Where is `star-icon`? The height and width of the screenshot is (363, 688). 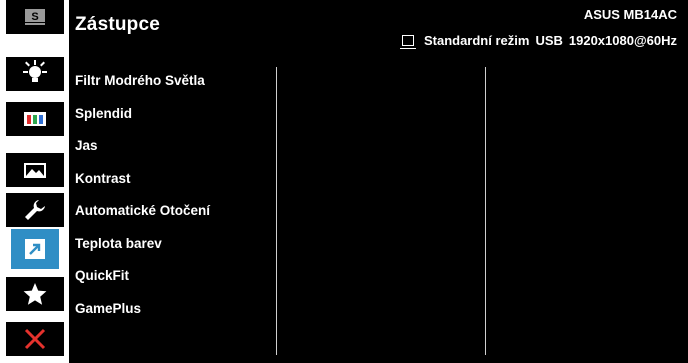
star-icon is located at coordinates (35, 294).